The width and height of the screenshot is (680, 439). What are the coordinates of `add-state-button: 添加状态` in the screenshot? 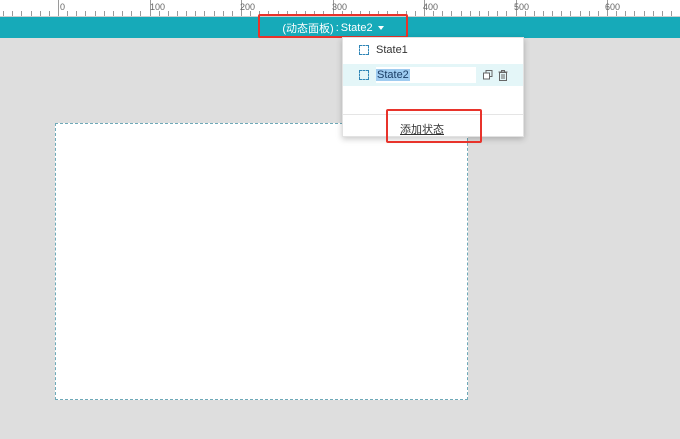 It's located at (422, 129).